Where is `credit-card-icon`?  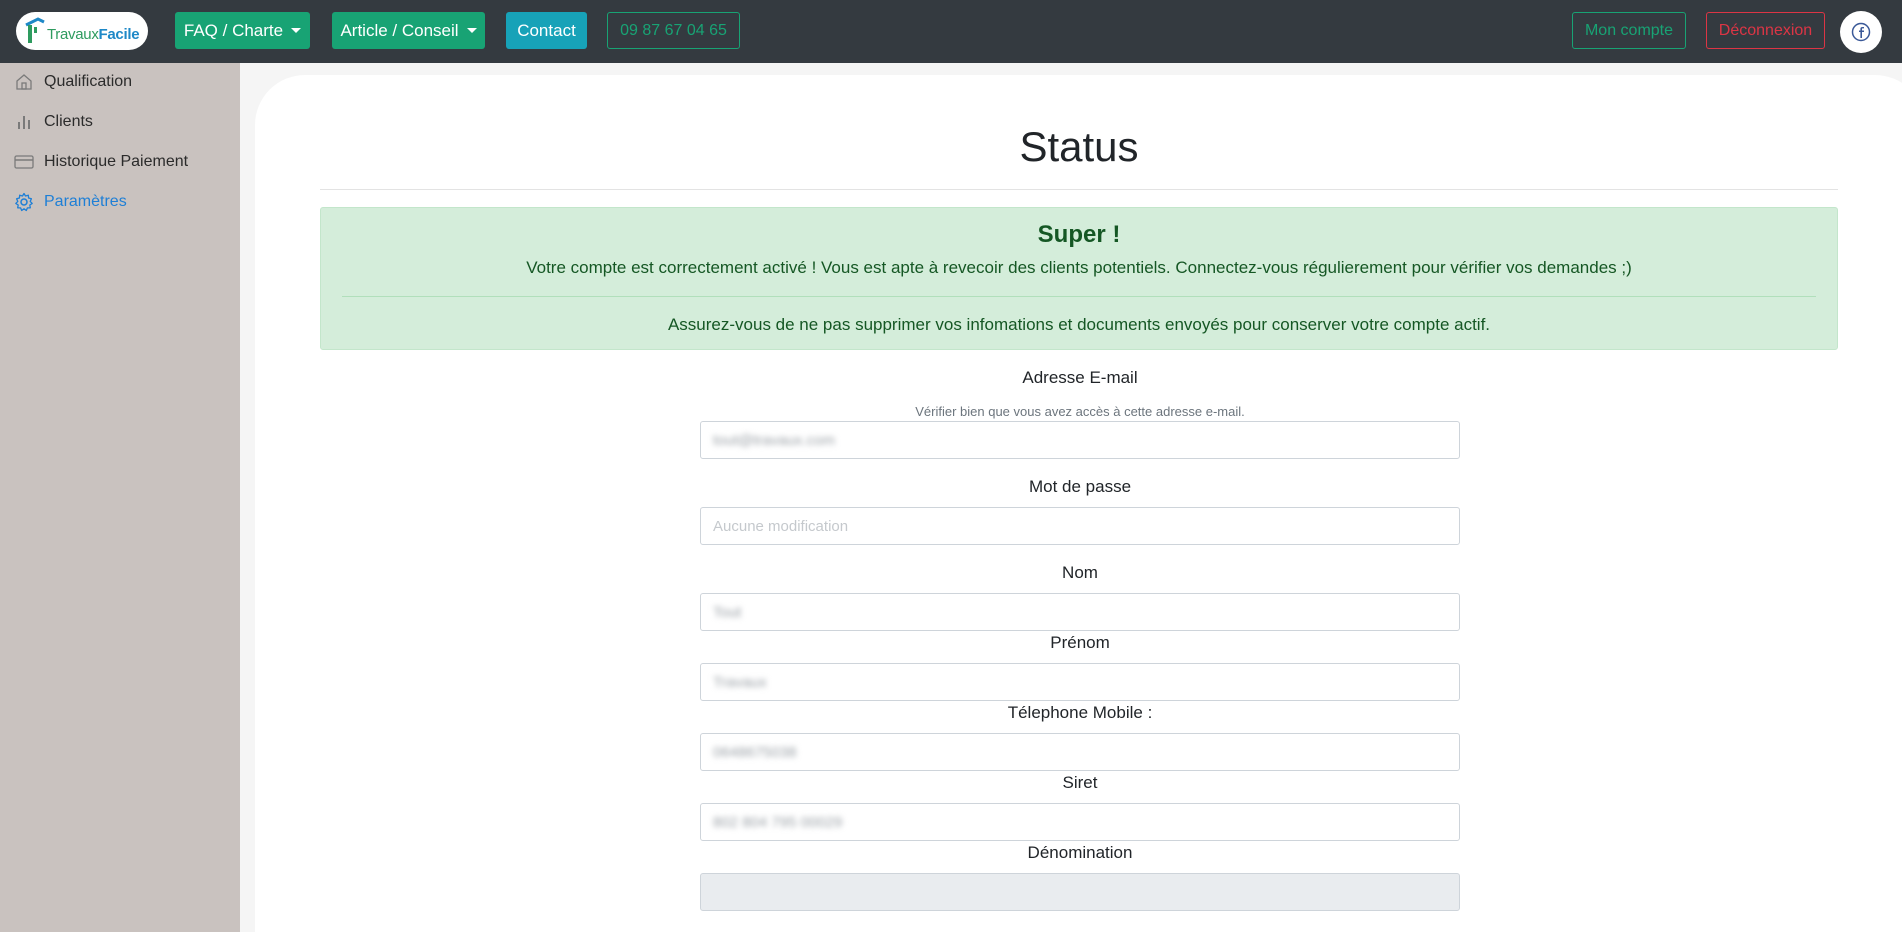 credit-card-icon is located at coordinates (24, 162).